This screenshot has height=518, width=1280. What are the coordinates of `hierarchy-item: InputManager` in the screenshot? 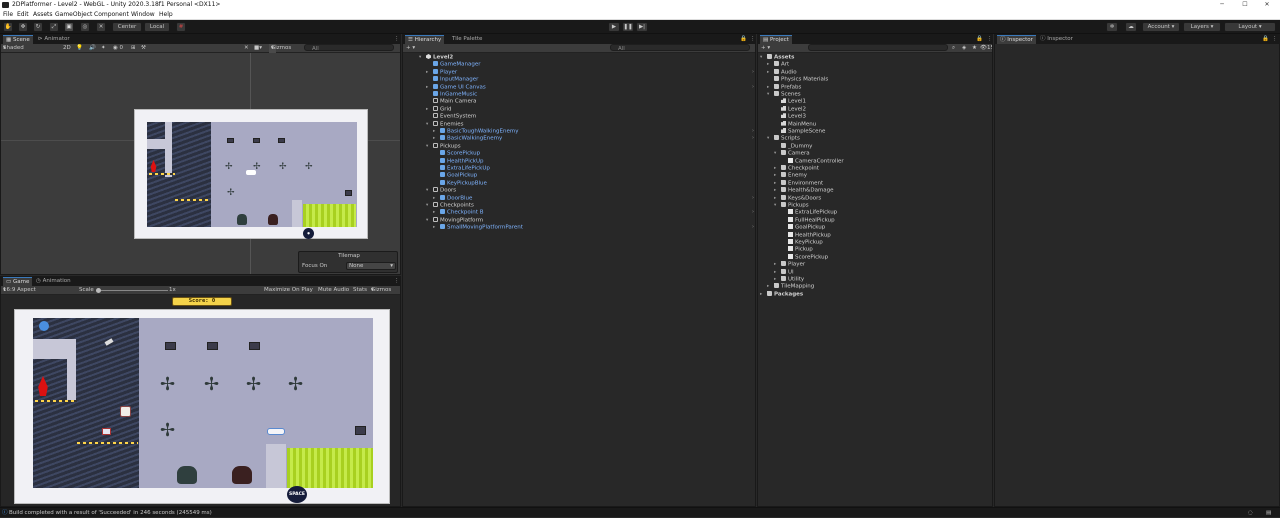 It's located at (455, 79).